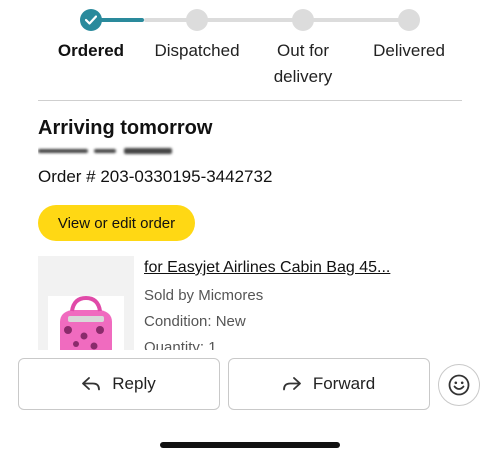 The width and height of the screenshot is (500, 458). What do you see at coordinates (197, 50) in the screenshot?
I see `step-label-dispatched: Dispatched` at bounding box center [197, 50].